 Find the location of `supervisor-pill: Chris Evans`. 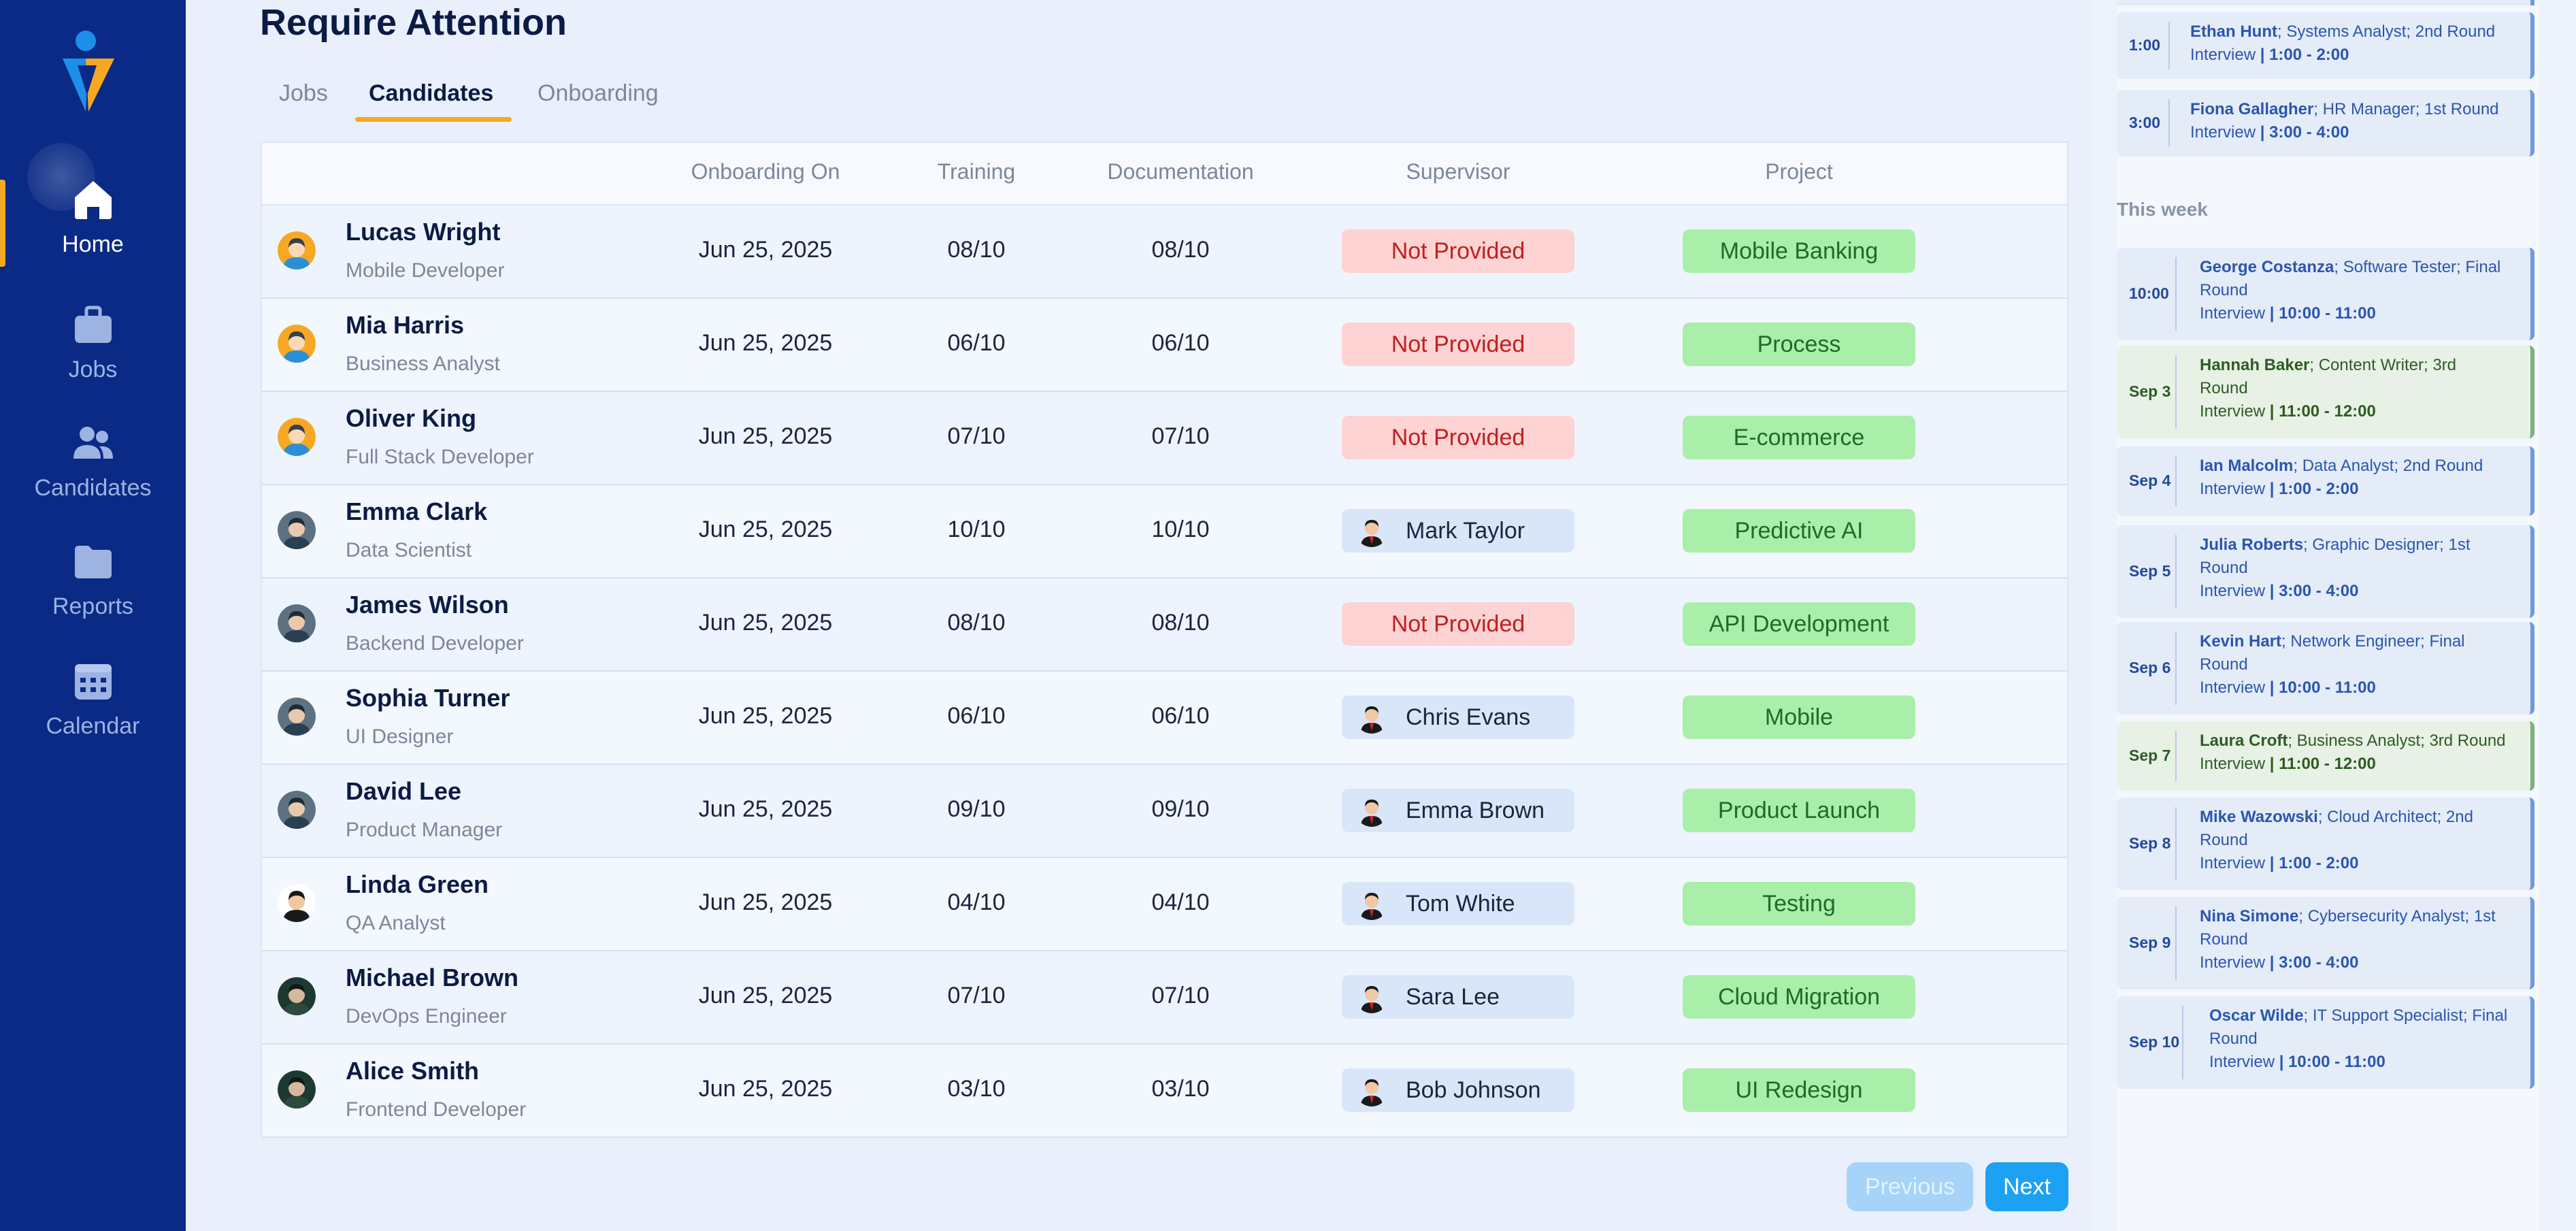

supervisor-pill: Chris Evans is located at coordinates (1458, 717).